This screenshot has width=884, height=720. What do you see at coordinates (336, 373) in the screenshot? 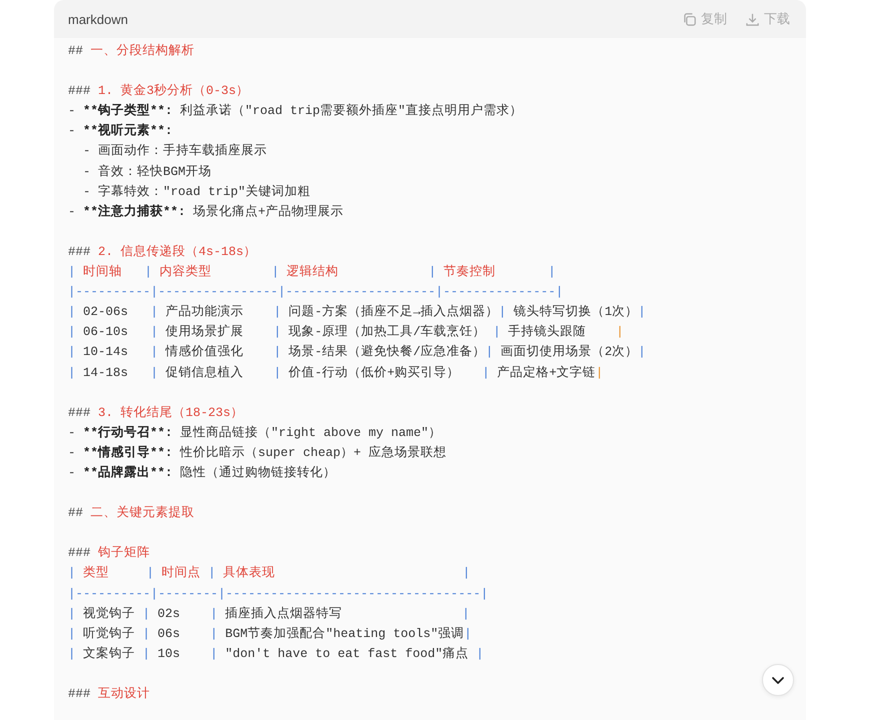
I see `code-line: | 14-18s | 促销信息植入 | 价值-行动（低价+购买引导） | 产品定格+文字链|` at bounding box center [336, 373].